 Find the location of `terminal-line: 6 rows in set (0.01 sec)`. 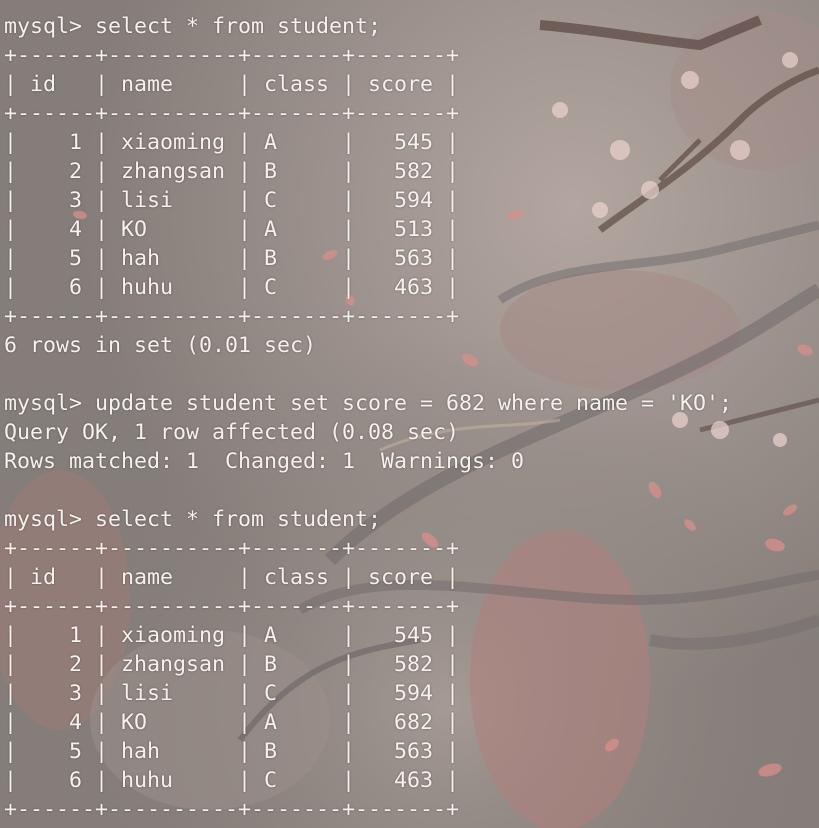

terminal-line: 6 rows in set (0.01 sec) is located at coordinates (160, 345).